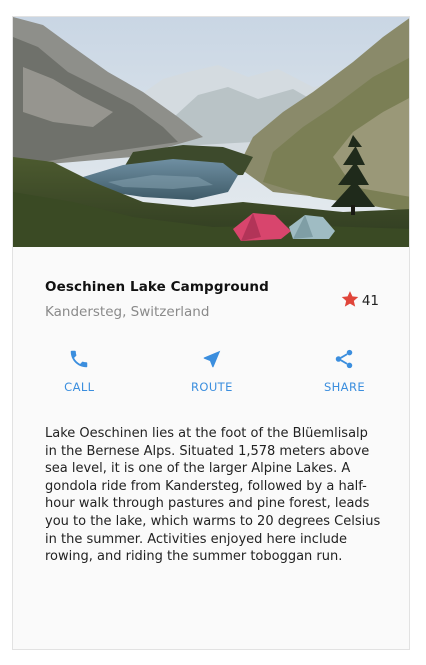  Describe the element at coordinates (212, 359) in the screenshot. I see `navigation-arrow-icon` at that location.